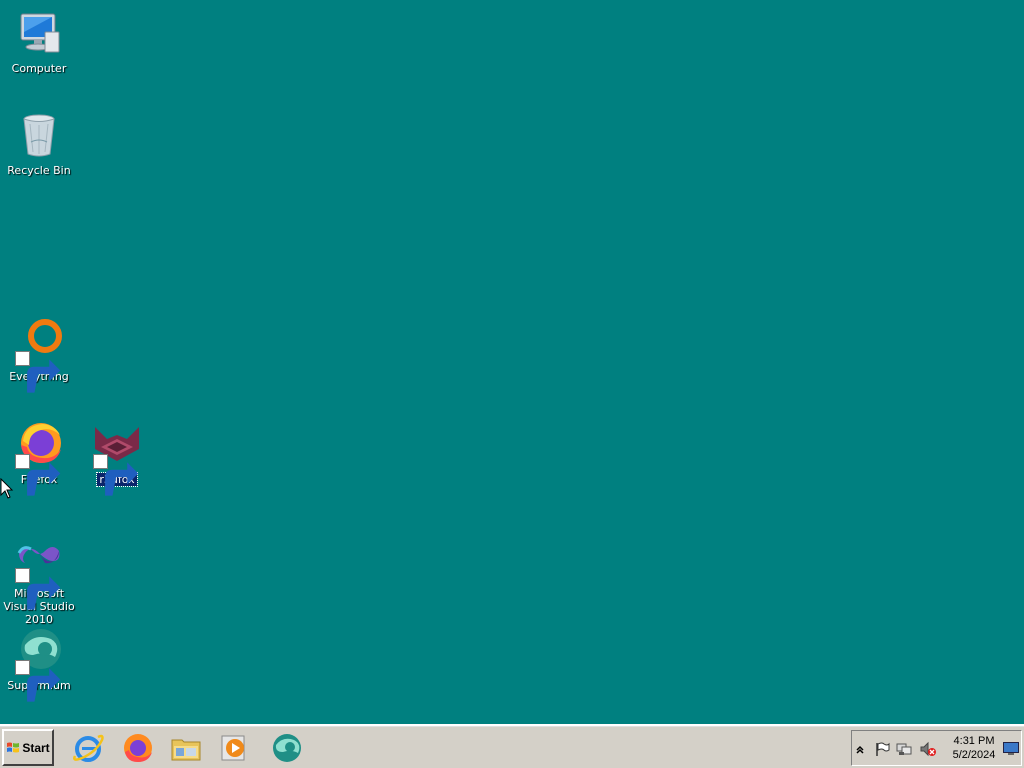 The image size is (1024, 768). What do you see at coordinates (1011, 748) in the screenshot?
I see `show-desktop-icon` at bounding box center [1011, 748].